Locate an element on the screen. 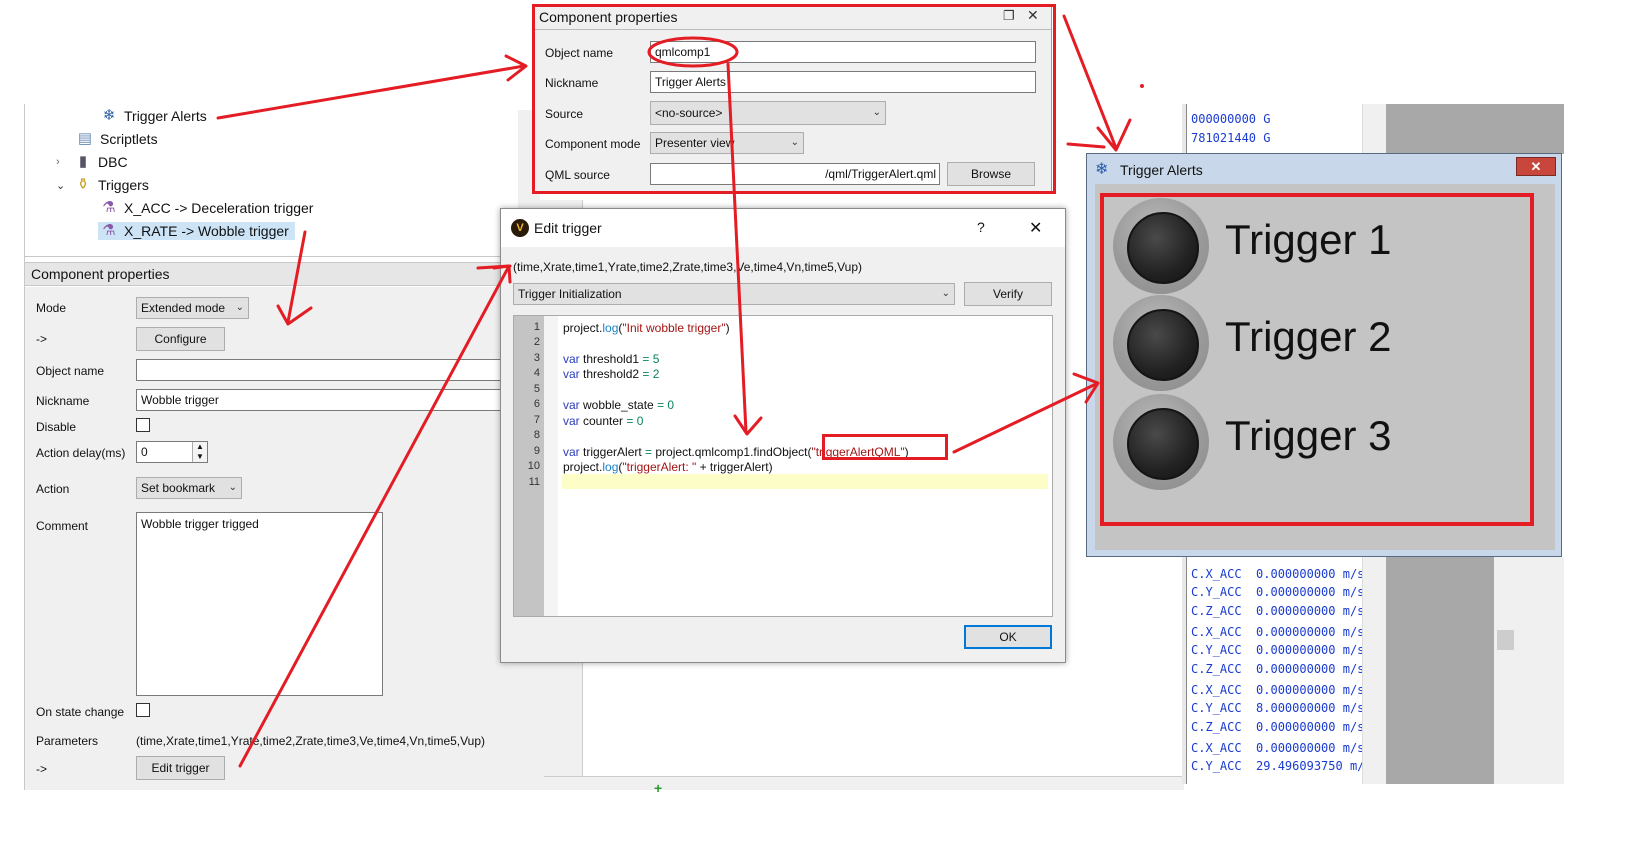  tree-item-dbc: › ▮ DBC is located at coordinates (92, 162).